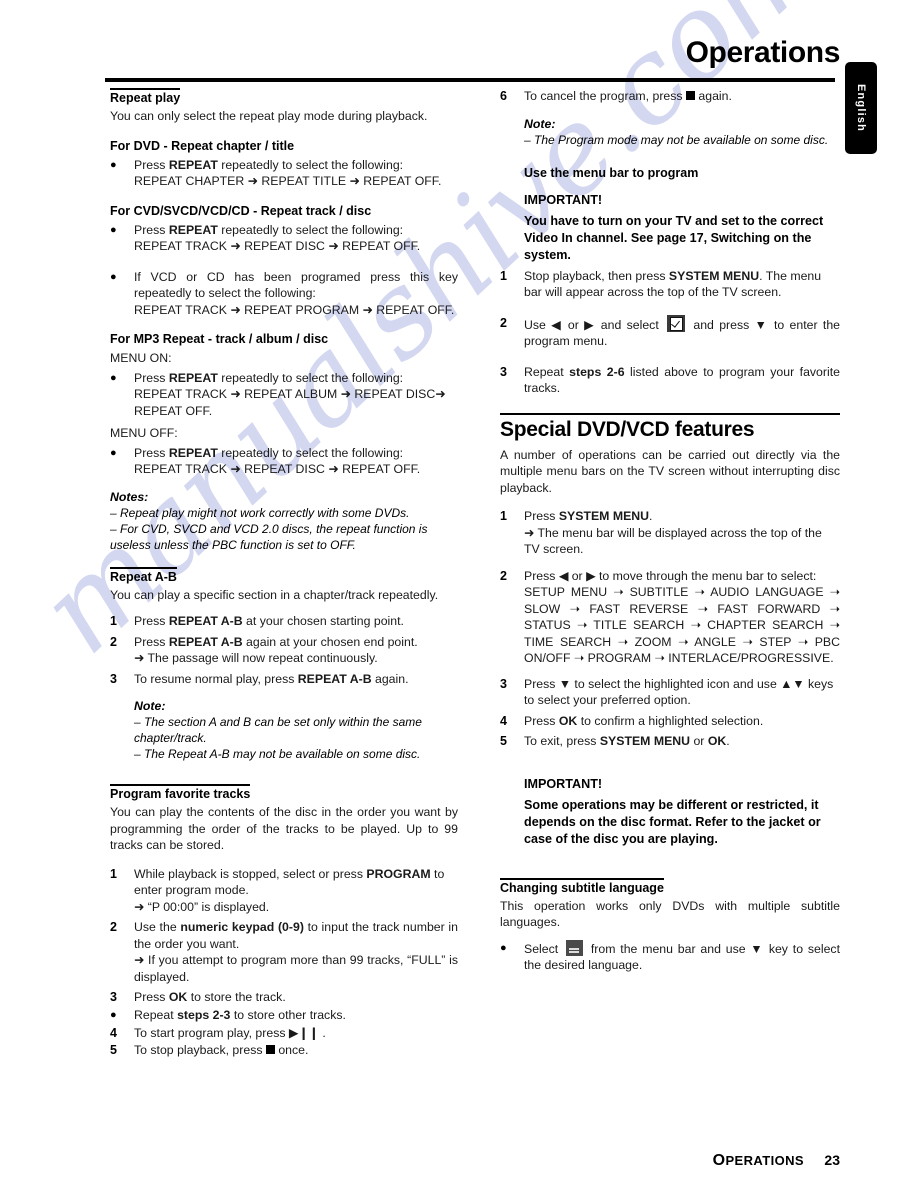  I want to click on pb-post: to store other tracks., so click(288, 1014).